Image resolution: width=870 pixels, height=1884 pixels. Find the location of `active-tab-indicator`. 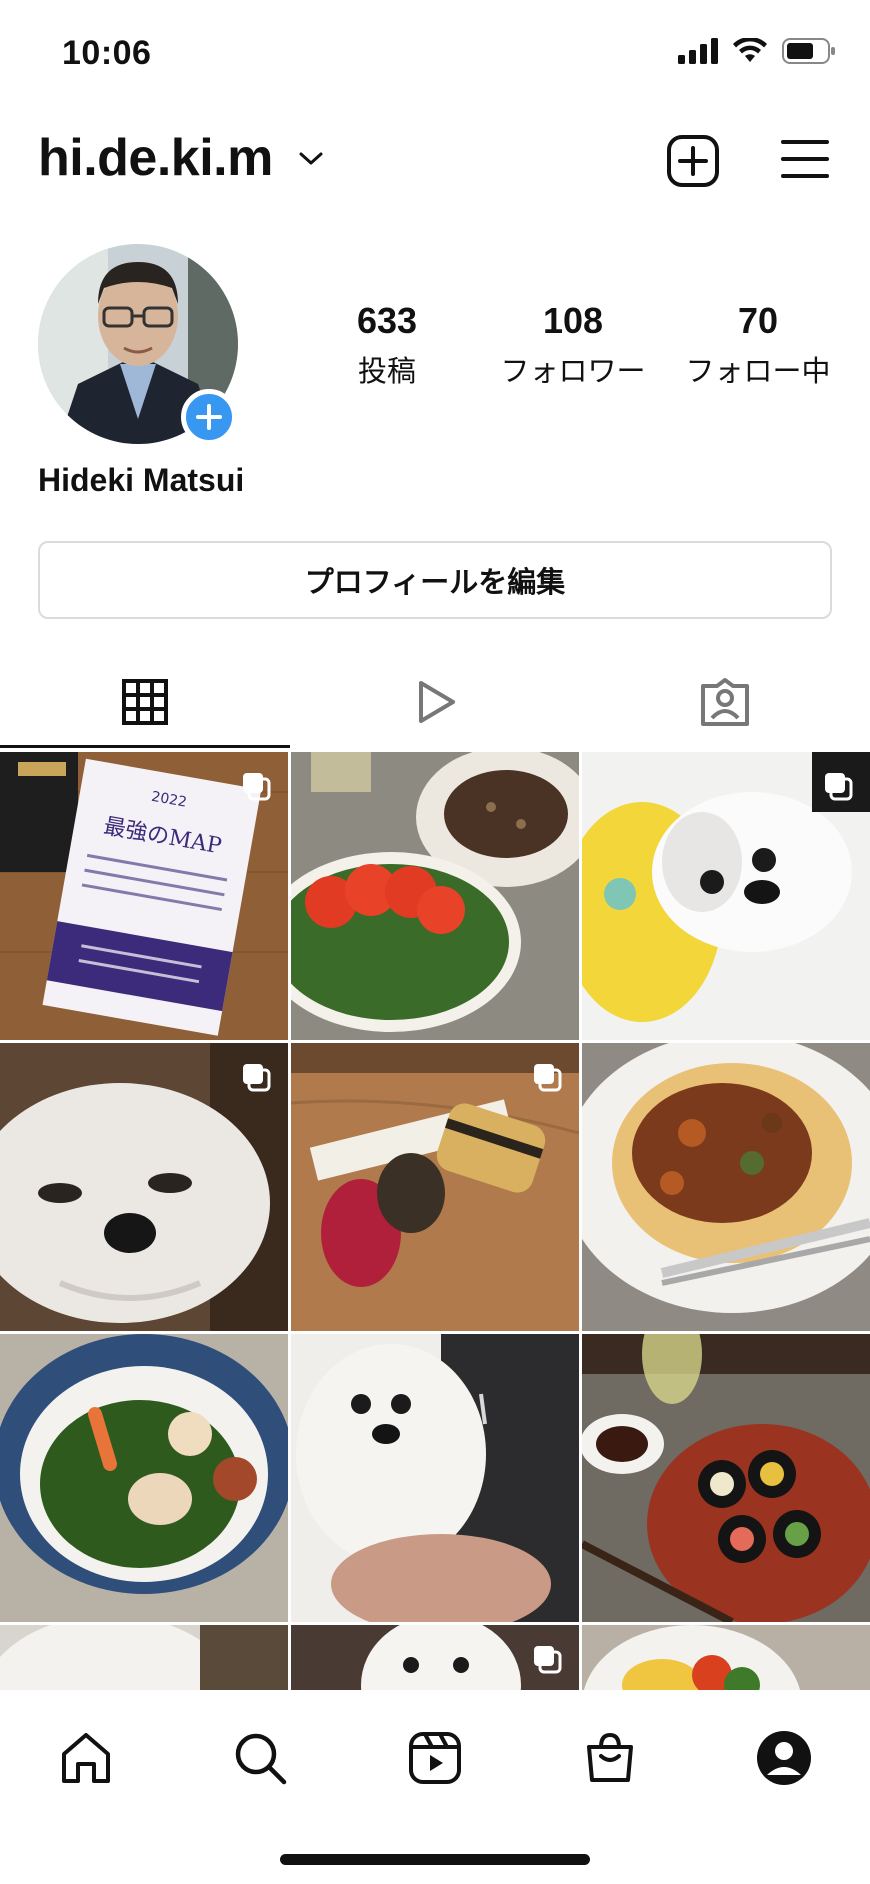

active-tab-indicator is located at coordinates (145, 746).